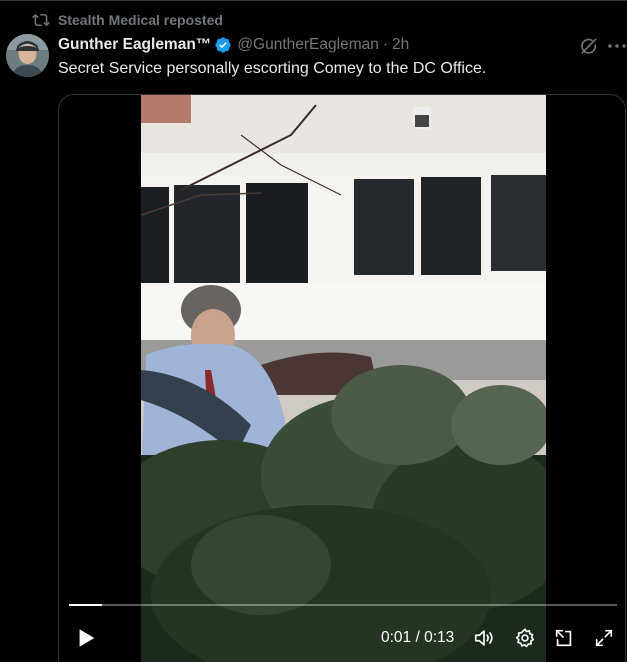 The width and height of the screenshot is (627, 662). Describe the element at coordinates (400, 45) in the screenshot. I see `post-timestamp: 2h` at that location.